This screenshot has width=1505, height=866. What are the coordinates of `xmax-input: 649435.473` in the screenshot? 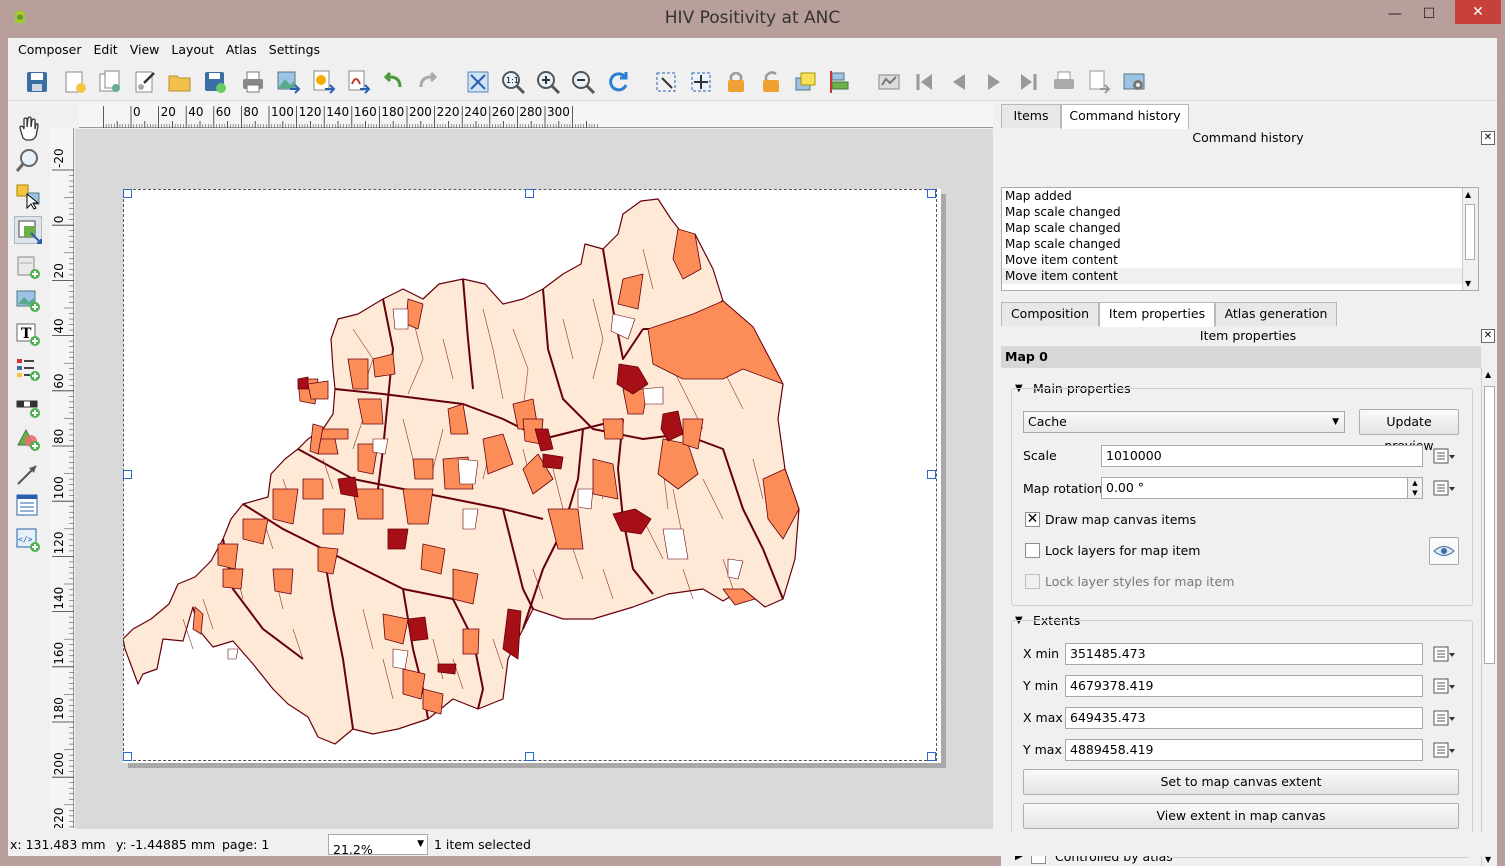 It's located at (1244, 718).